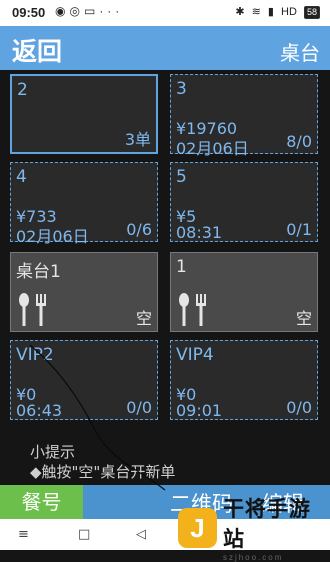 The width and height of the screenshot is (330, 562). What do you see at coordinates (165, 48) in the screenshot?
I see `top-bar: 返回 桌台` at bounding box center [165, 48].